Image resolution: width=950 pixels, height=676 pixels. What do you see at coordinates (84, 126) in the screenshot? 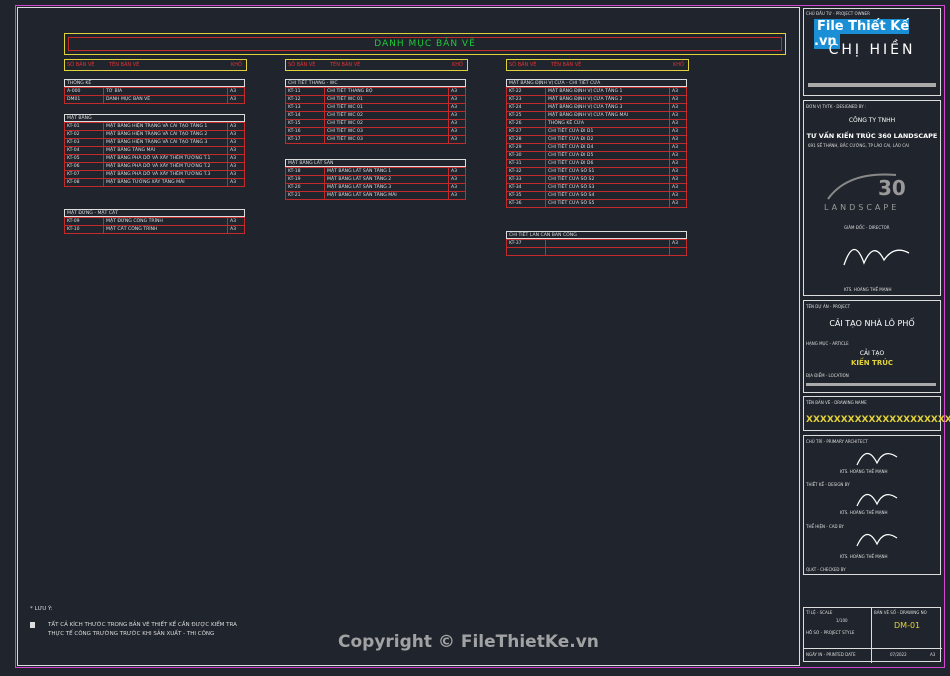
I see `drawing-code: KT-01` at bounding box center [84, 126].